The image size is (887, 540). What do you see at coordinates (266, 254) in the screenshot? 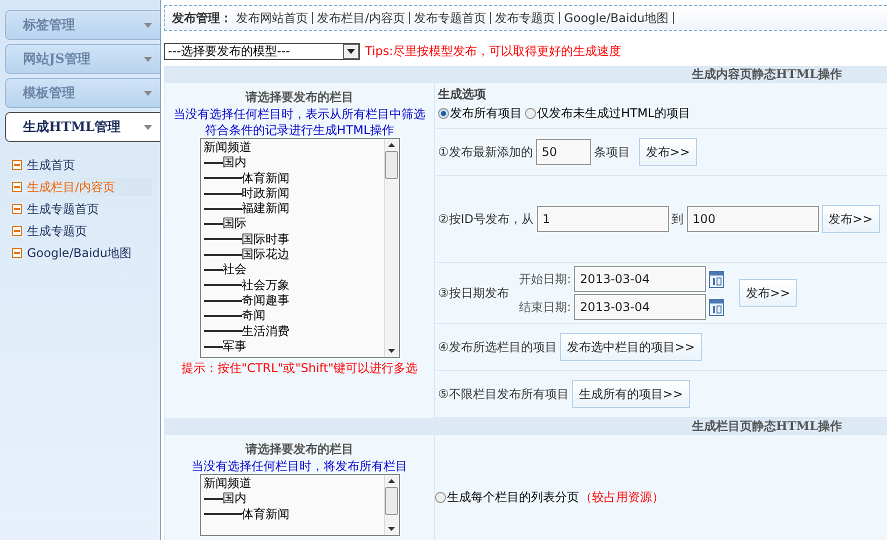
I see `list-option: 国际花边` at bounding box center [266, 254].